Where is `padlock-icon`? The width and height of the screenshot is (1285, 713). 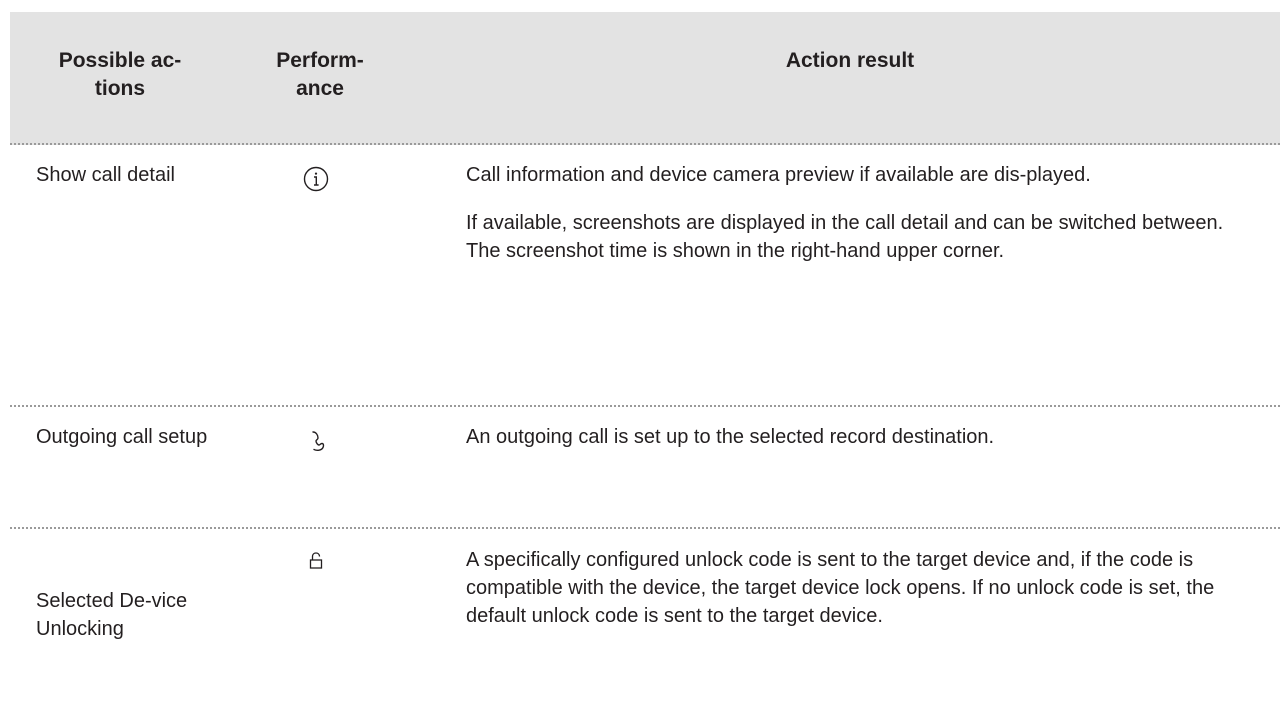 padlock-icon is located at coordinates (316, 561).